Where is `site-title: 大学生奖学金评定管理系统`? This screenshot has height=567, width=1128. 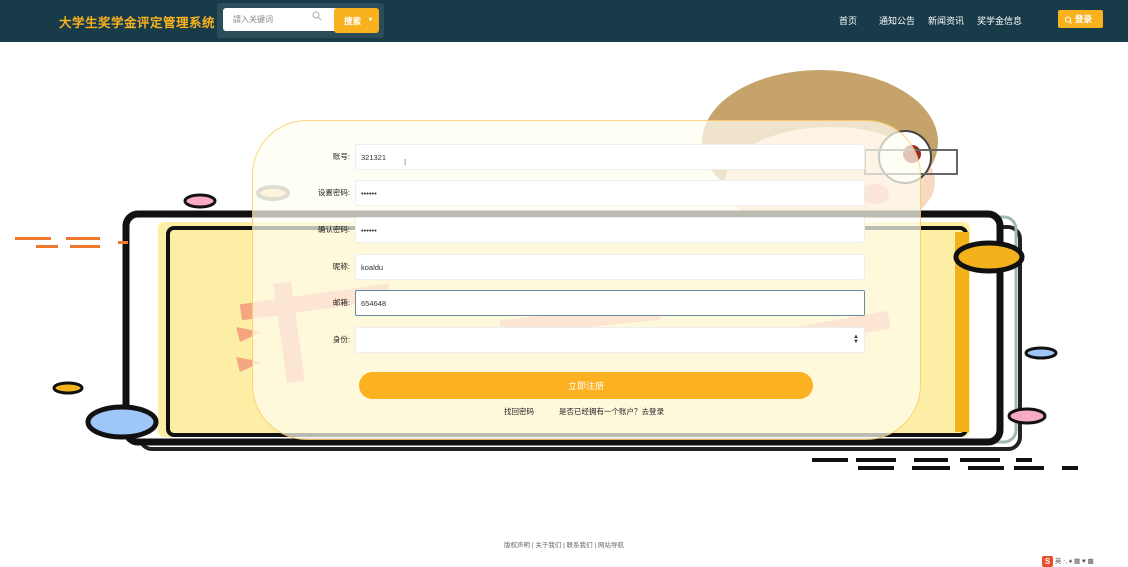
site-title: 大学生奖学金评定管理系统 is located at coordinates (137, 23).